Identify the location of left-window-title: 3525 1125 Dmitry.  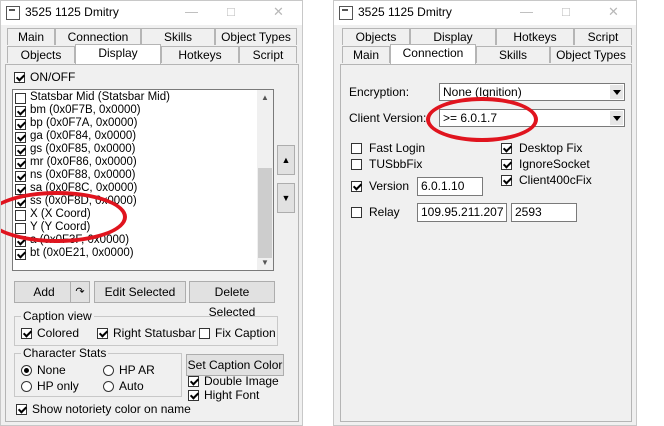
(72, 12).